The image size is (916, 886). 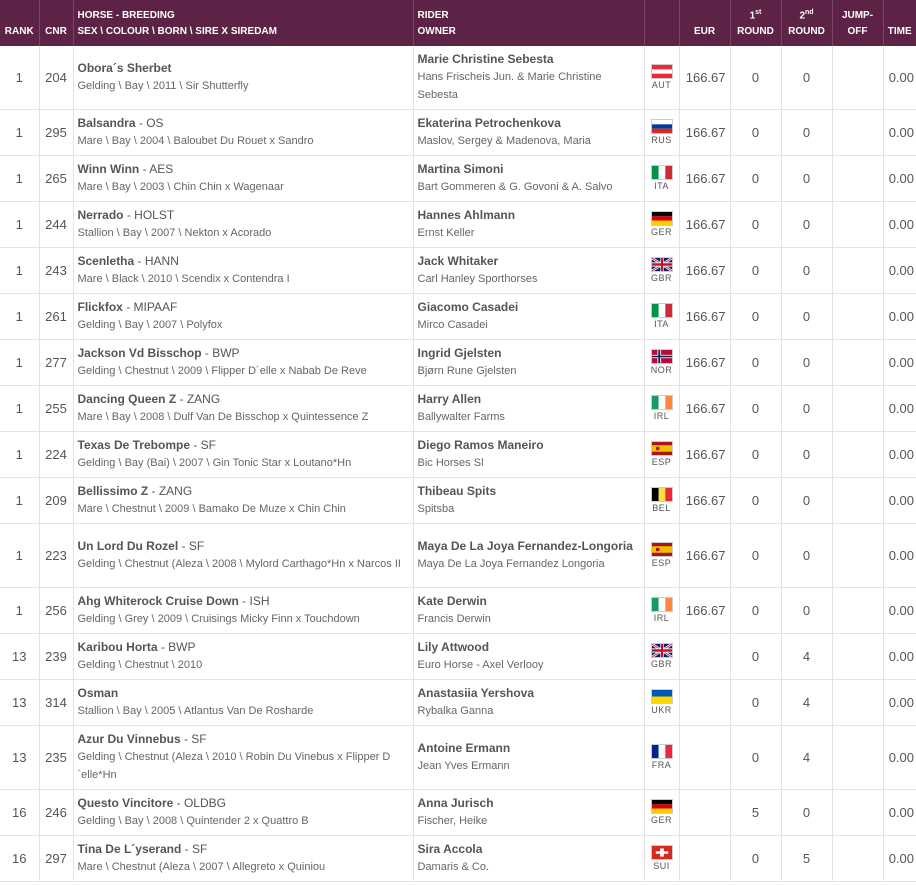 I want to click on horse-name: Bellissimo Z, so click(x=113, y=491).